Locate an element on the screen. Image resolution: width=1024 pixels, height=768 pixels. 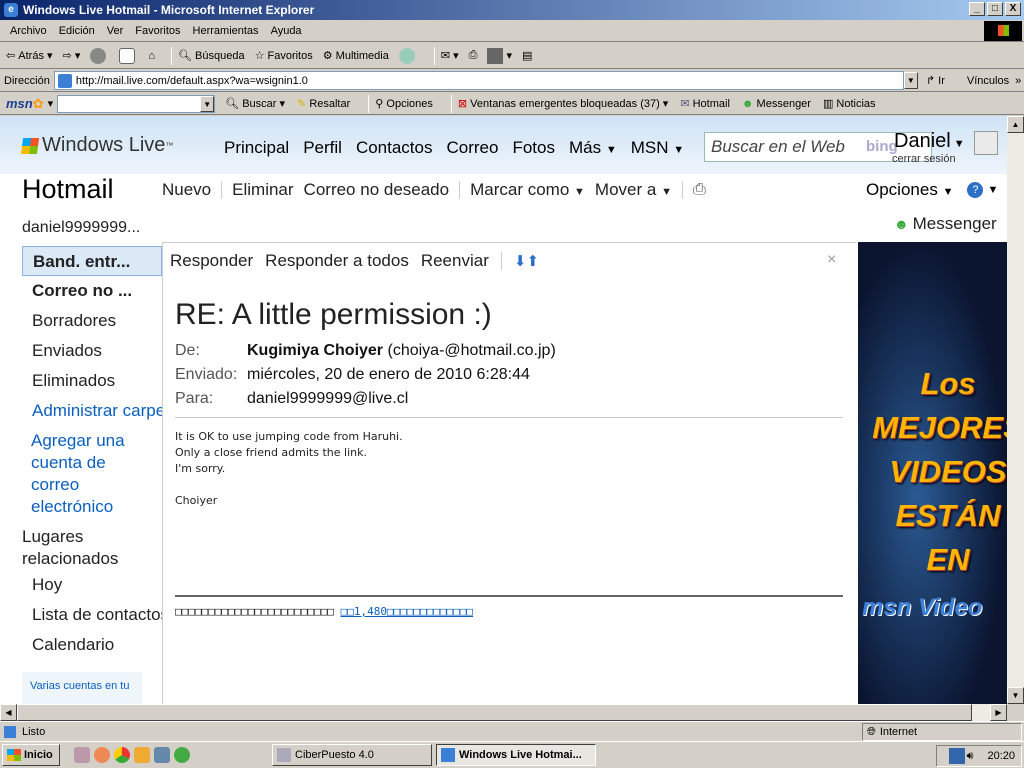
news-button: ▥ Noticias is located at coordinates (849, 104).